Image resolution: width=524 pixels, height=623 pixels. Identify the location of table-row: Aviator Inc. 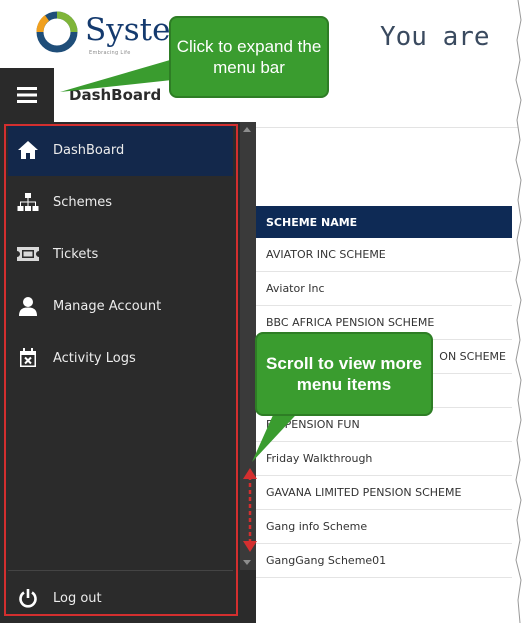
(384, 289).